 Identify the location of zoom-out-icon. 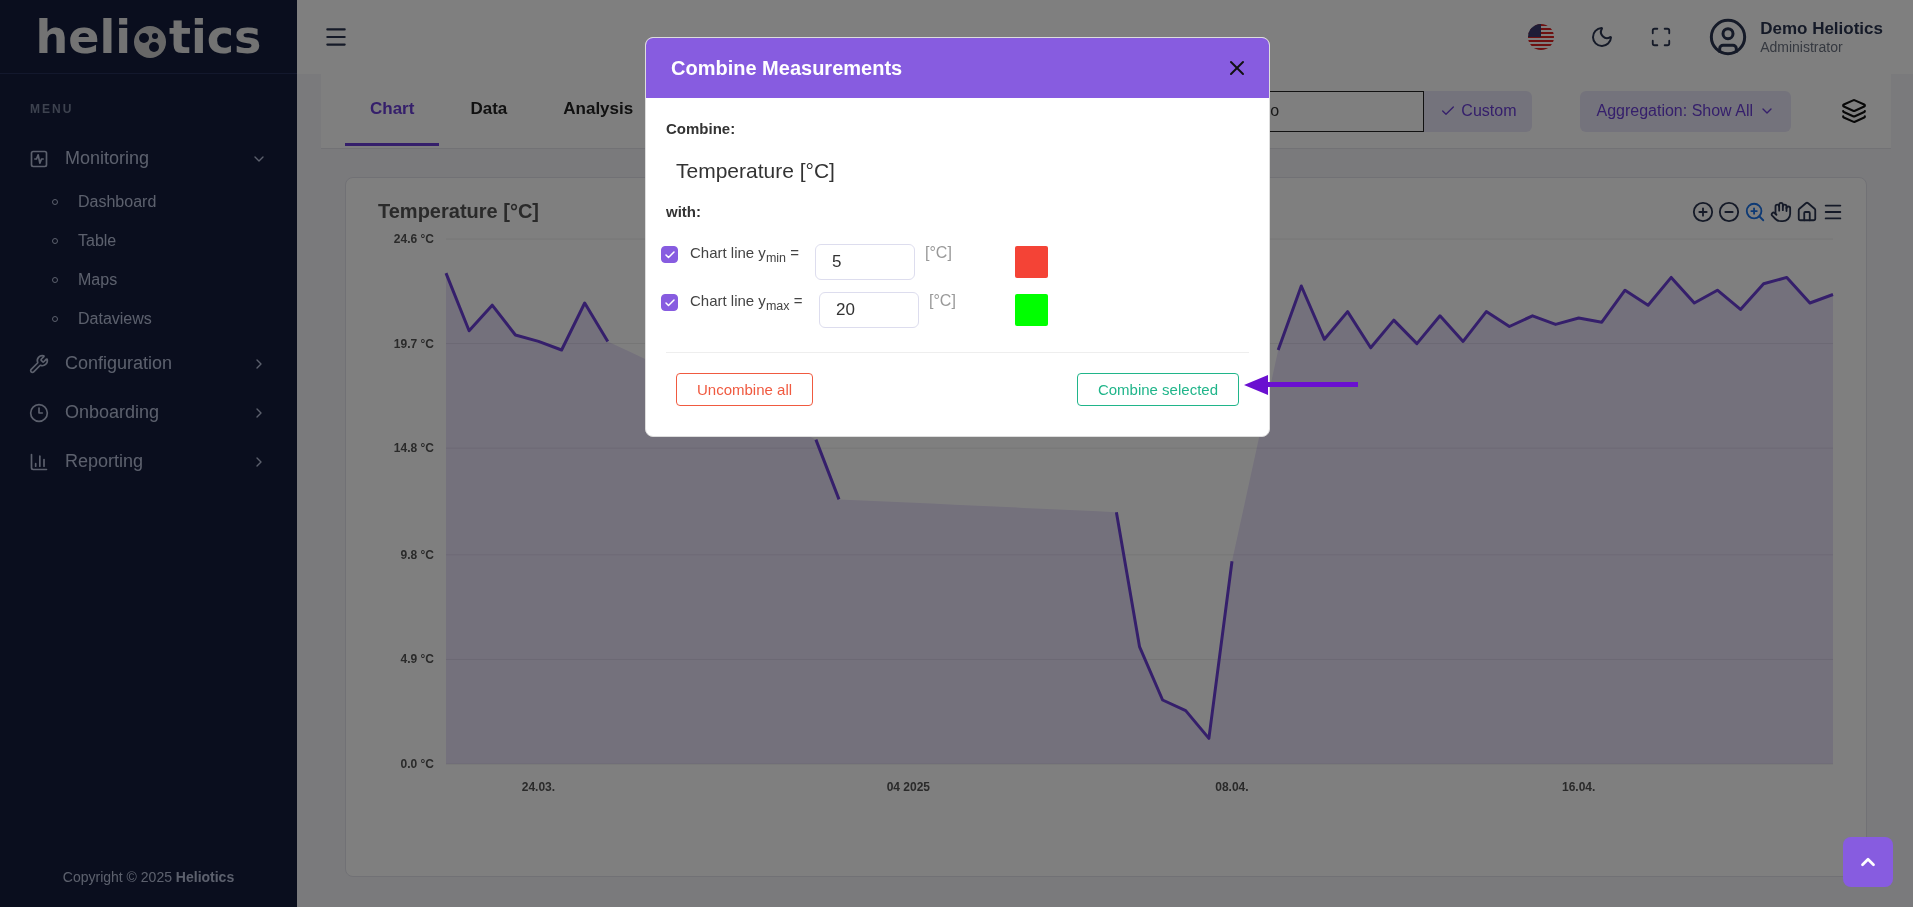
(1729, 211).